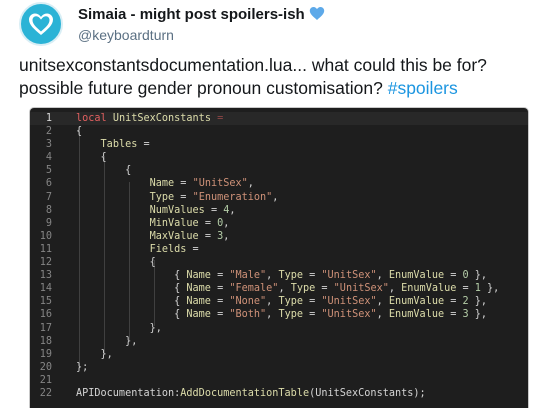 Image resolution: width=550 pixels, height=408 pixels. What do you see at coordinates (149, 118) in the screenshot?
I see `code-text: local UnitSexConstants =` at bounding box center [149, 118].